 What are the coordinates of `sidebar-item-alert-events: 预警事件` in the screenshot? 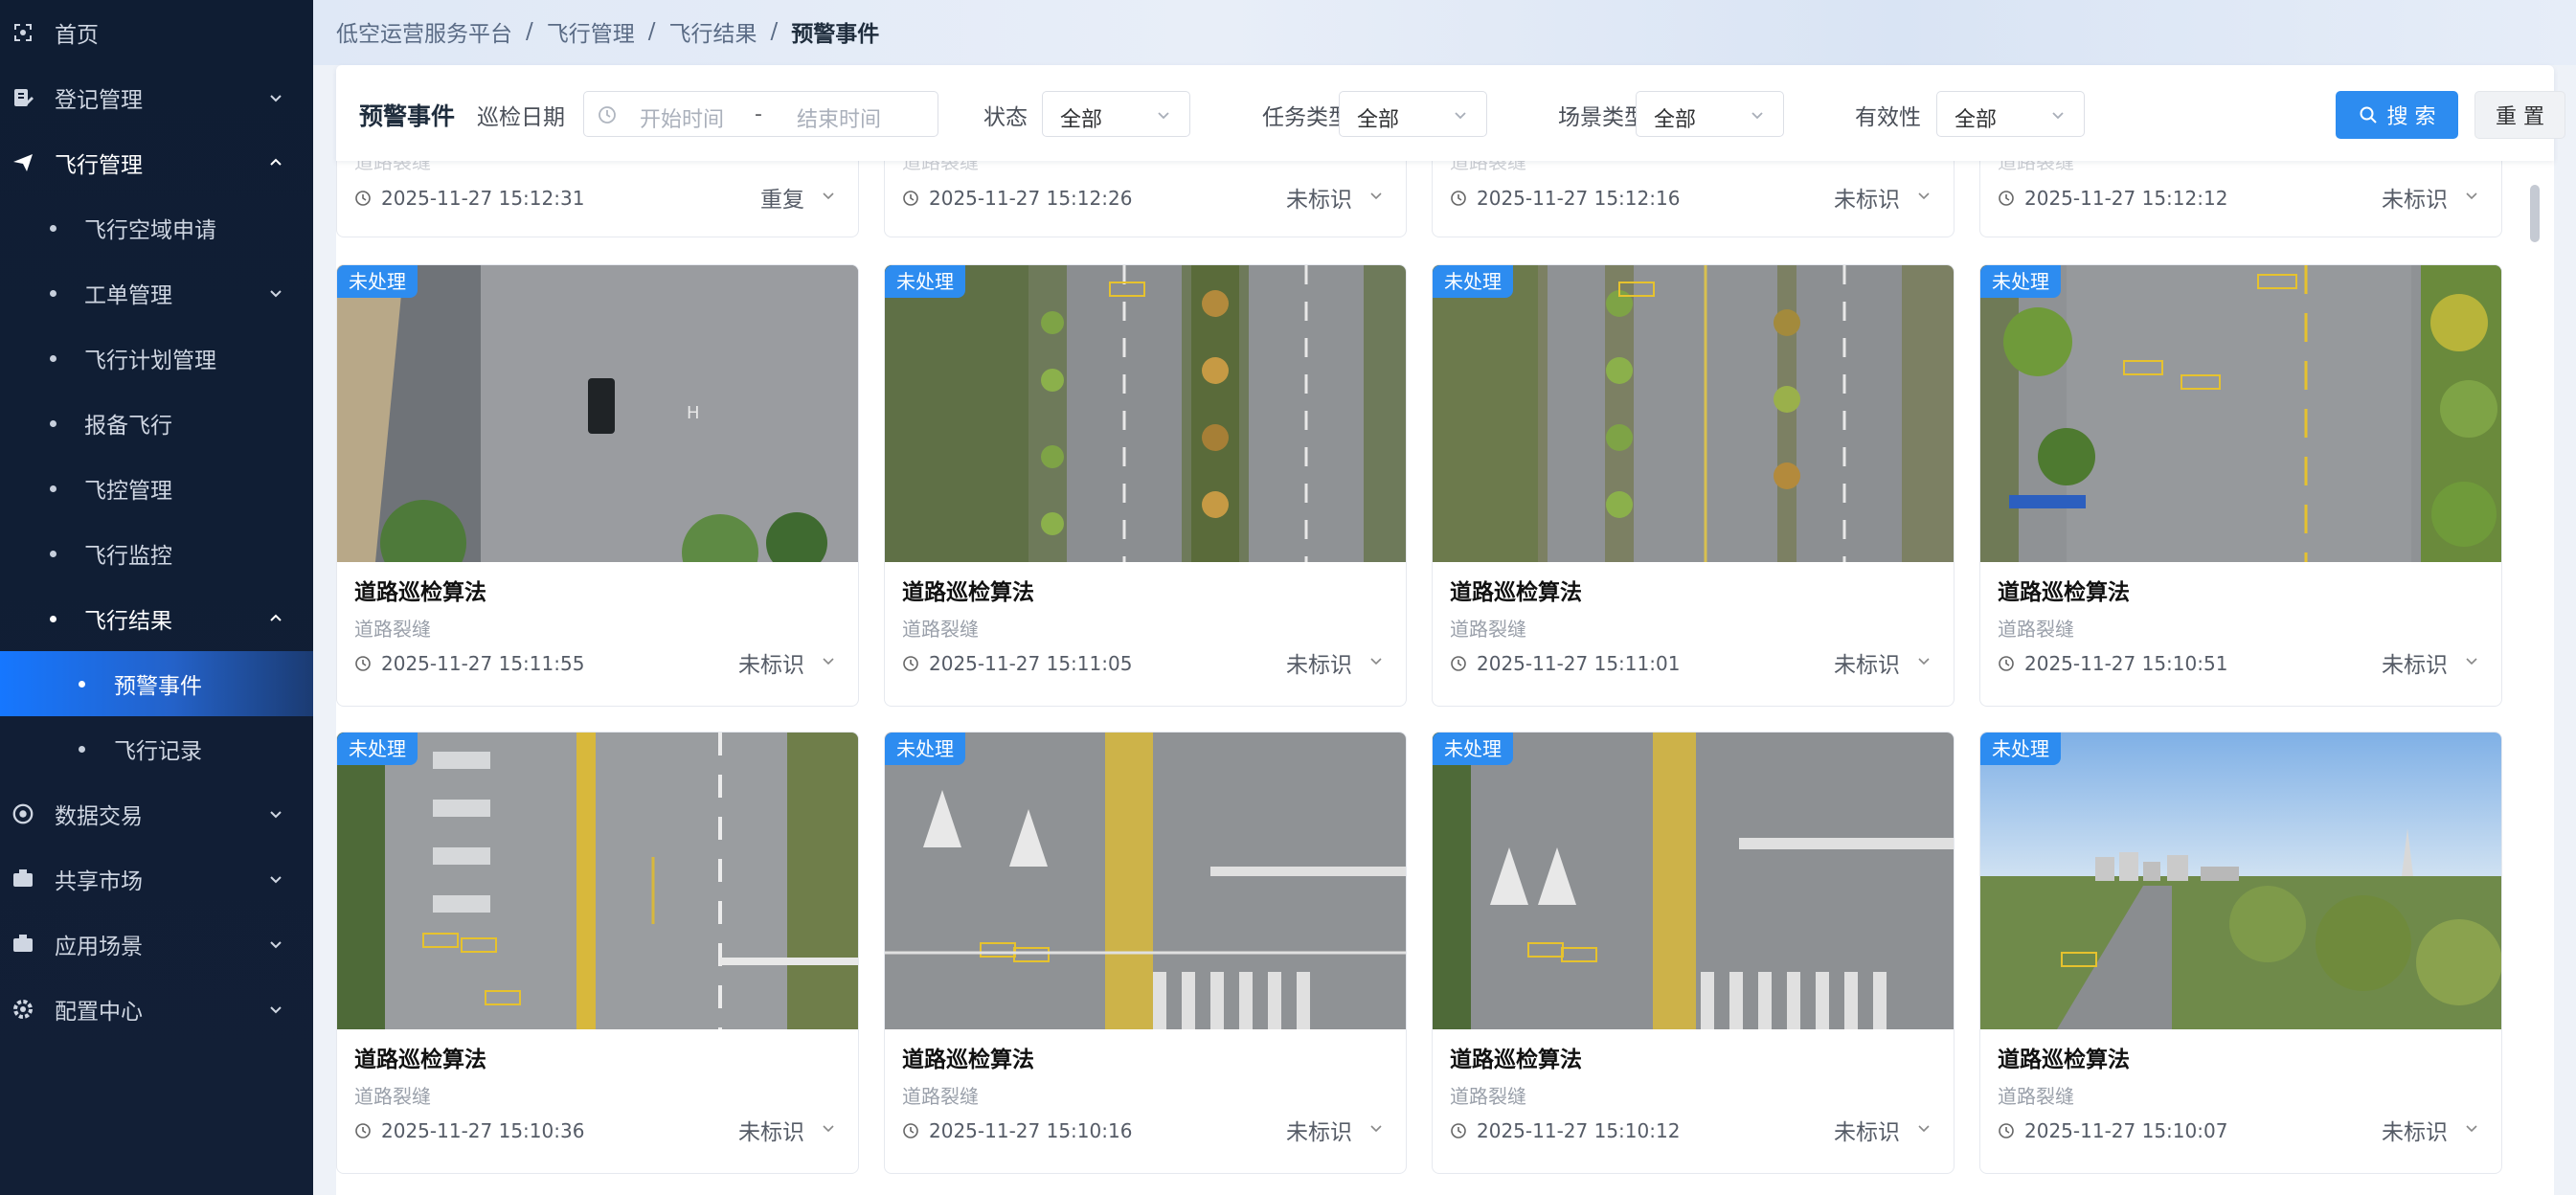 It's located at (156, 683).